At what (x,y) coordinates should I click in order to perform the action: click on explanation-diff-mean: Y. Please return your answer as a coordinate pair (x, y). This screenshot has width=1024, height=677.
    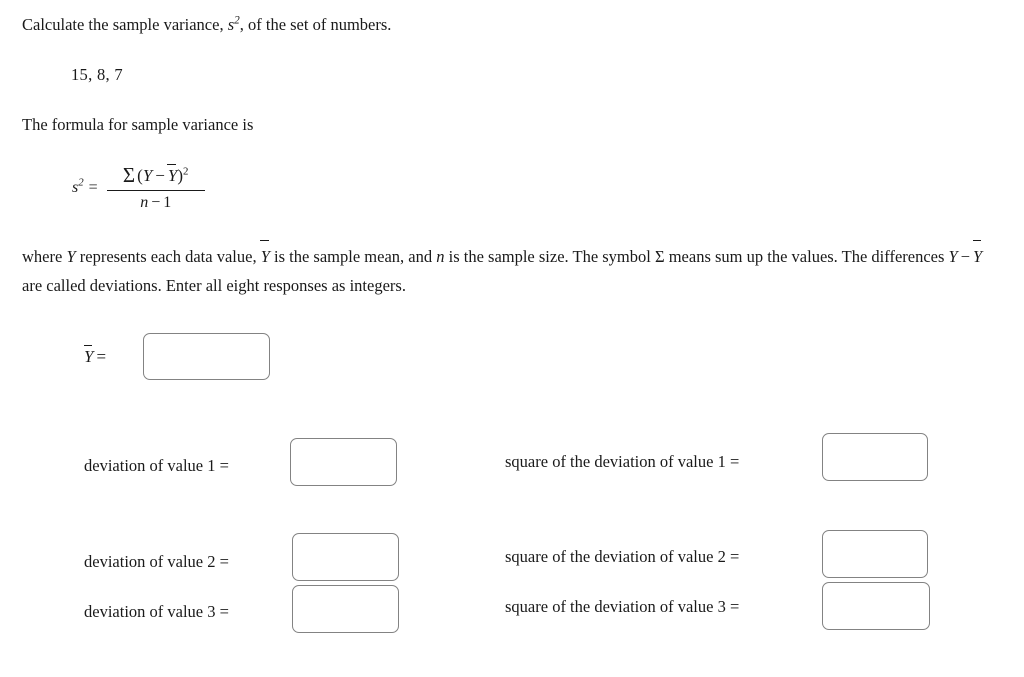
    Looking at the image, I should click on (977, 255).